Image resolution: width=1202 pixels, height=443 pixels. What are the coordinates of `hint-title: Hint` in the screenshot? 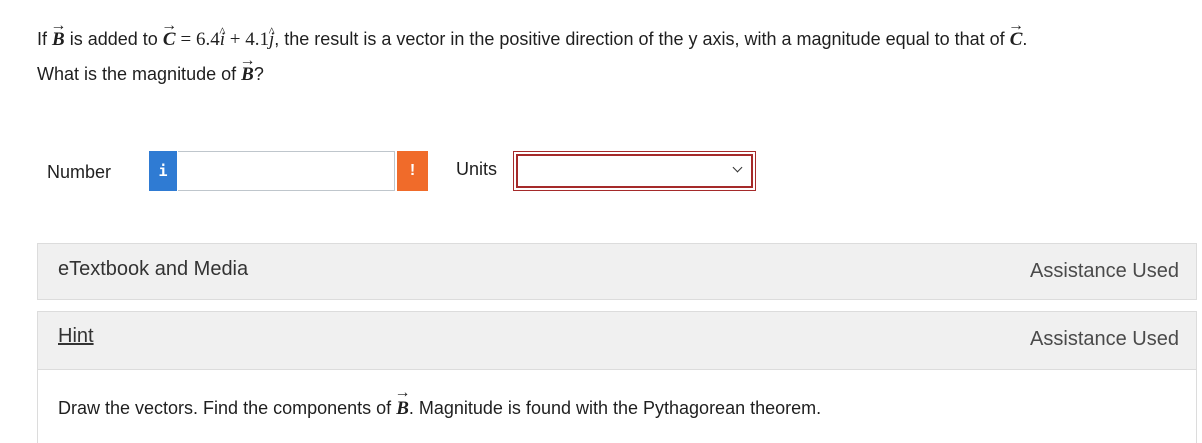 It's located at (76, 336).